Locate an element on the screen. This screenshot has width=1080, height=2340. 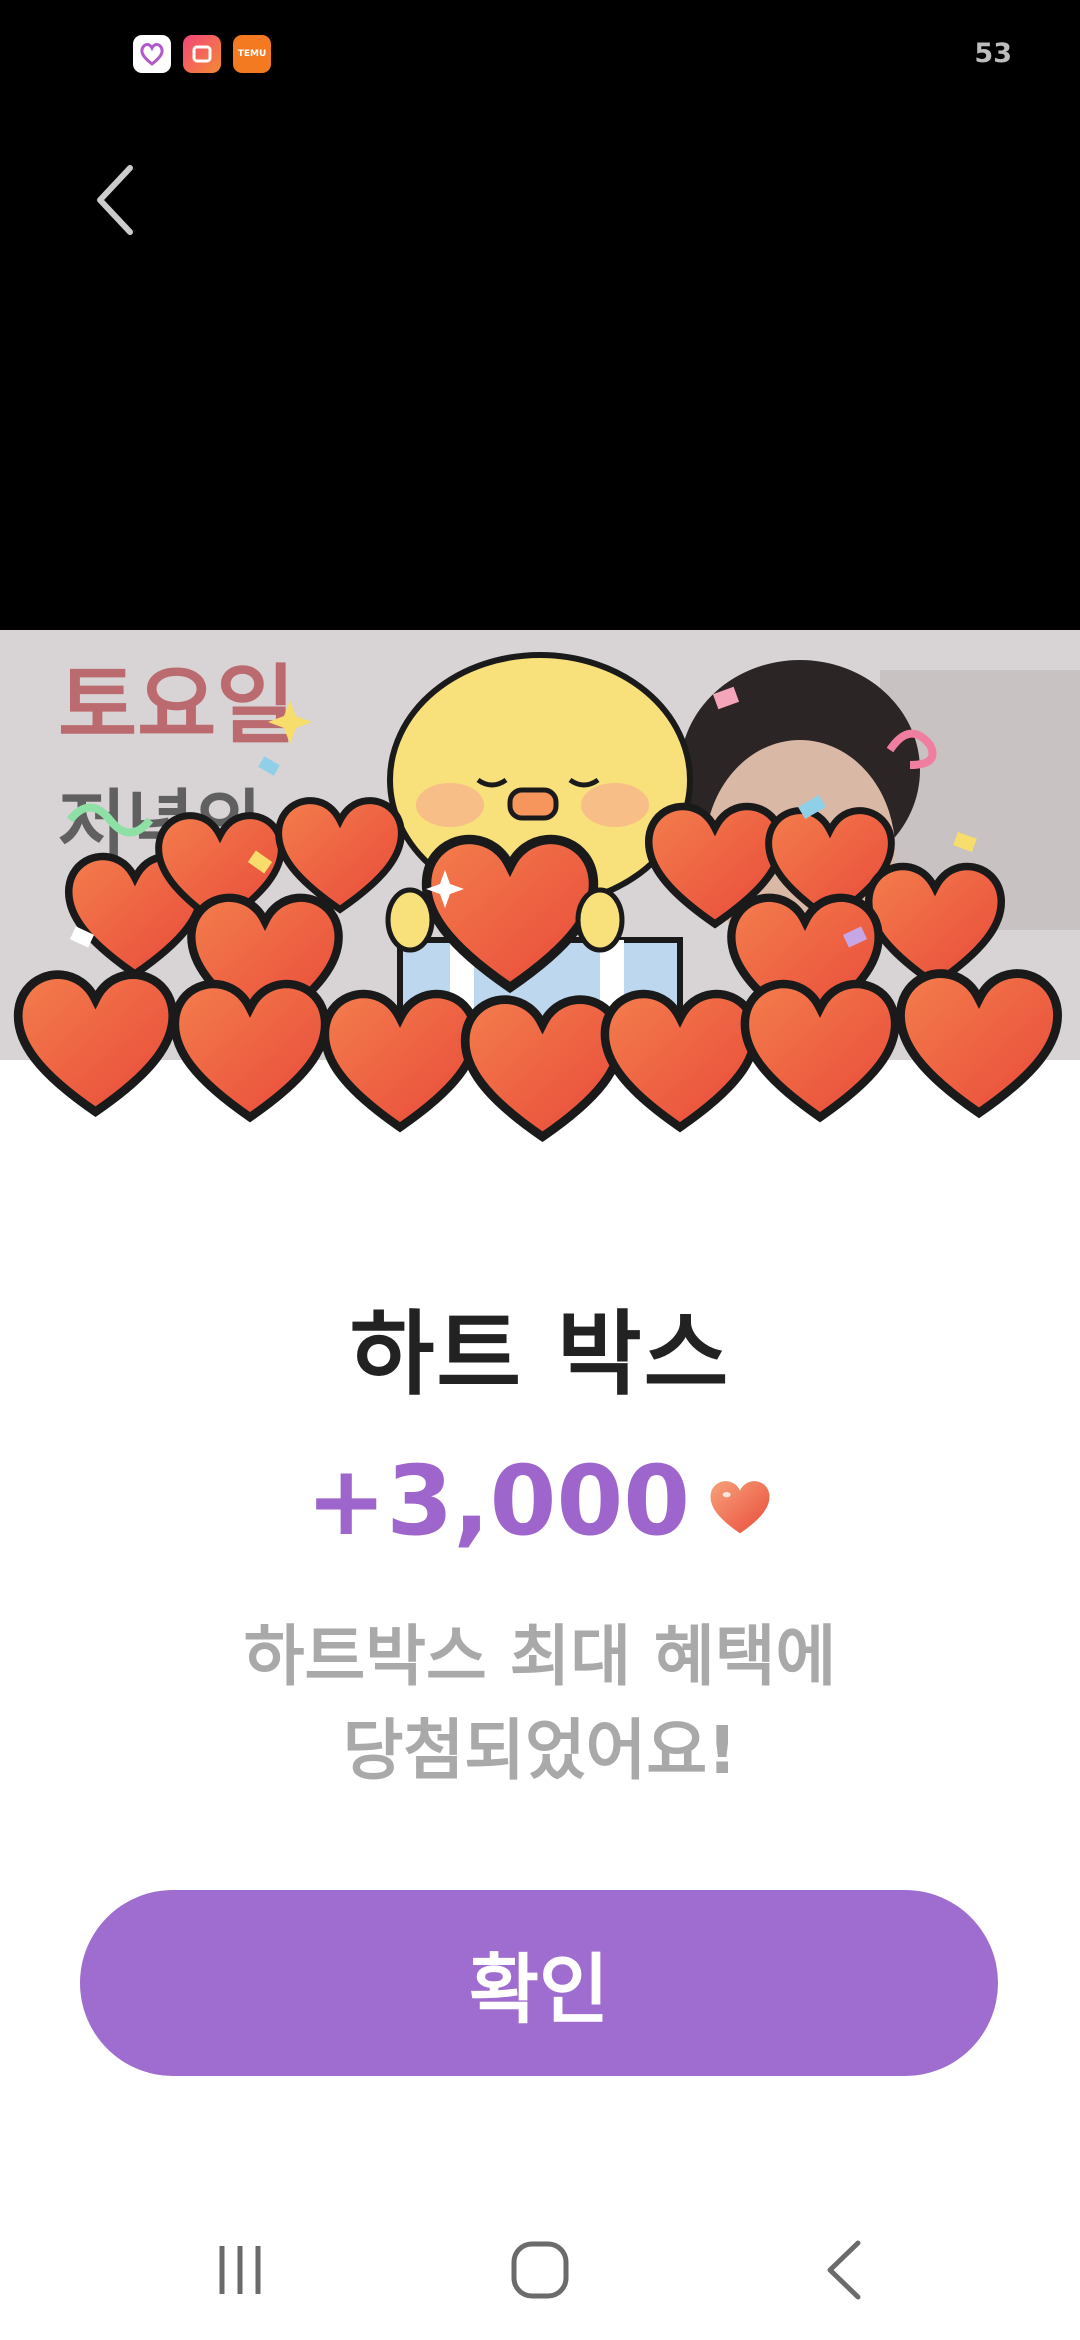
confirm-button: 확인 is located at coordinates (539, 1983).